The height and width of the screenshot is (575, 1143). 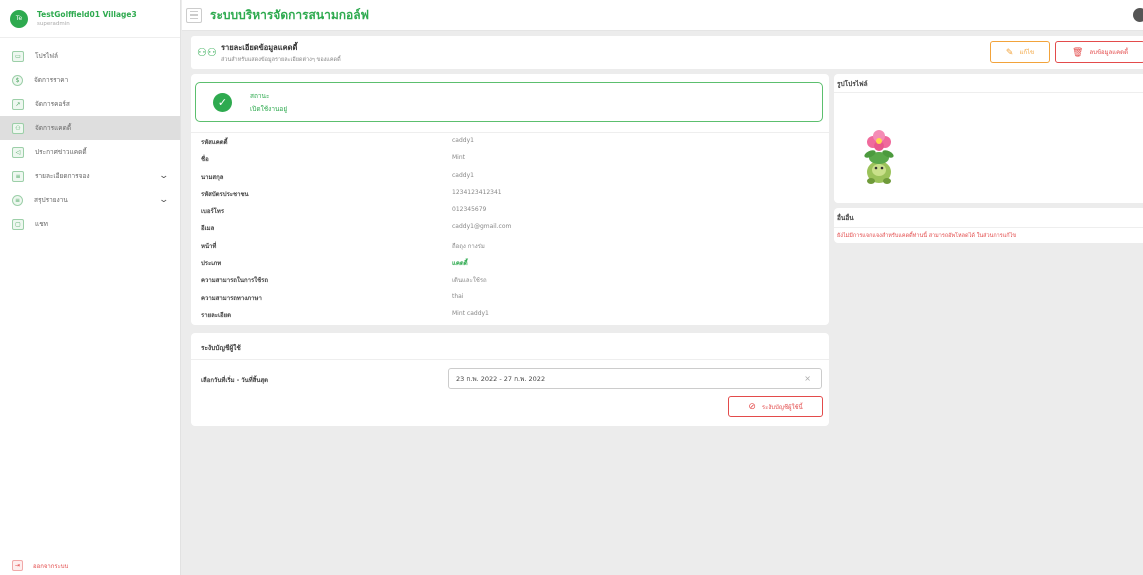 What do you see at coordinates (205, 160) in the screenshot?
I see `detail-key: ชื่อ` at bounding box center [205, 160].